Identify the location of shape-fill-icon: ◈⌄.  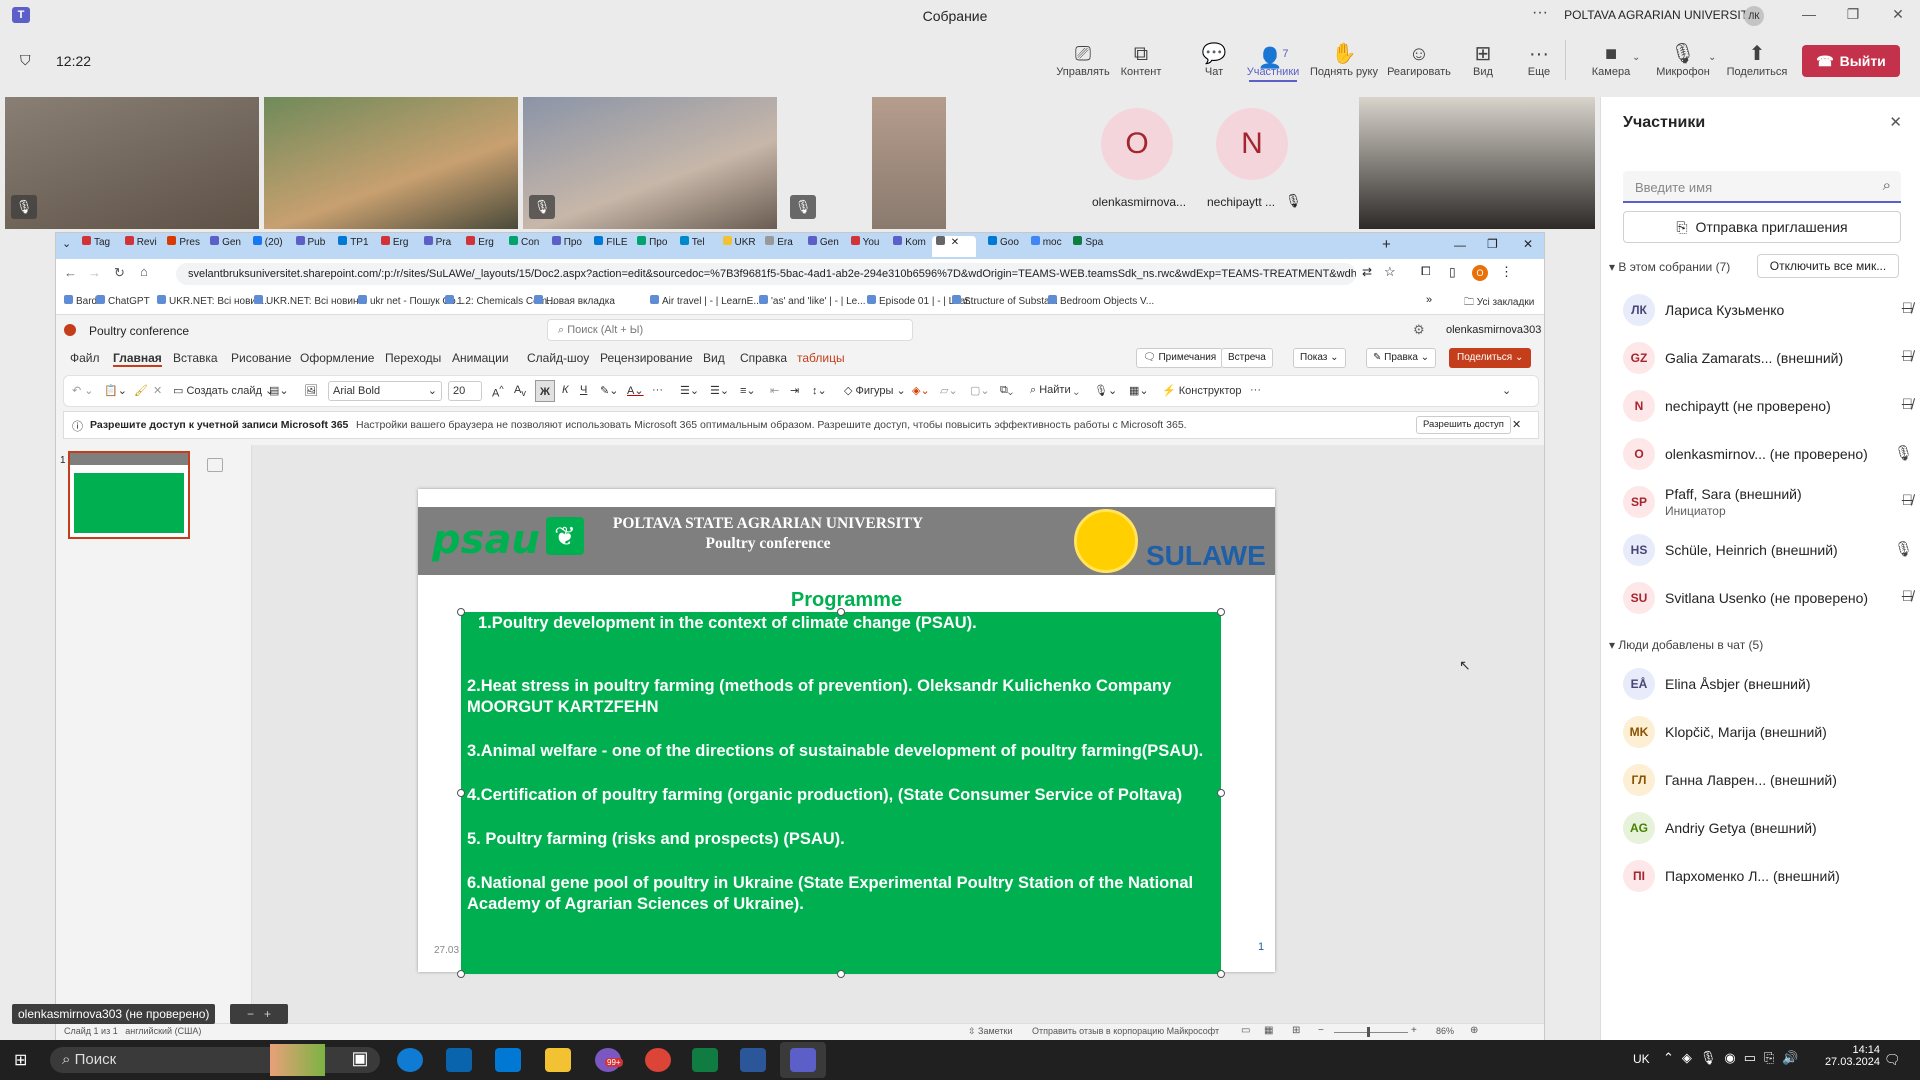
(921, 390).